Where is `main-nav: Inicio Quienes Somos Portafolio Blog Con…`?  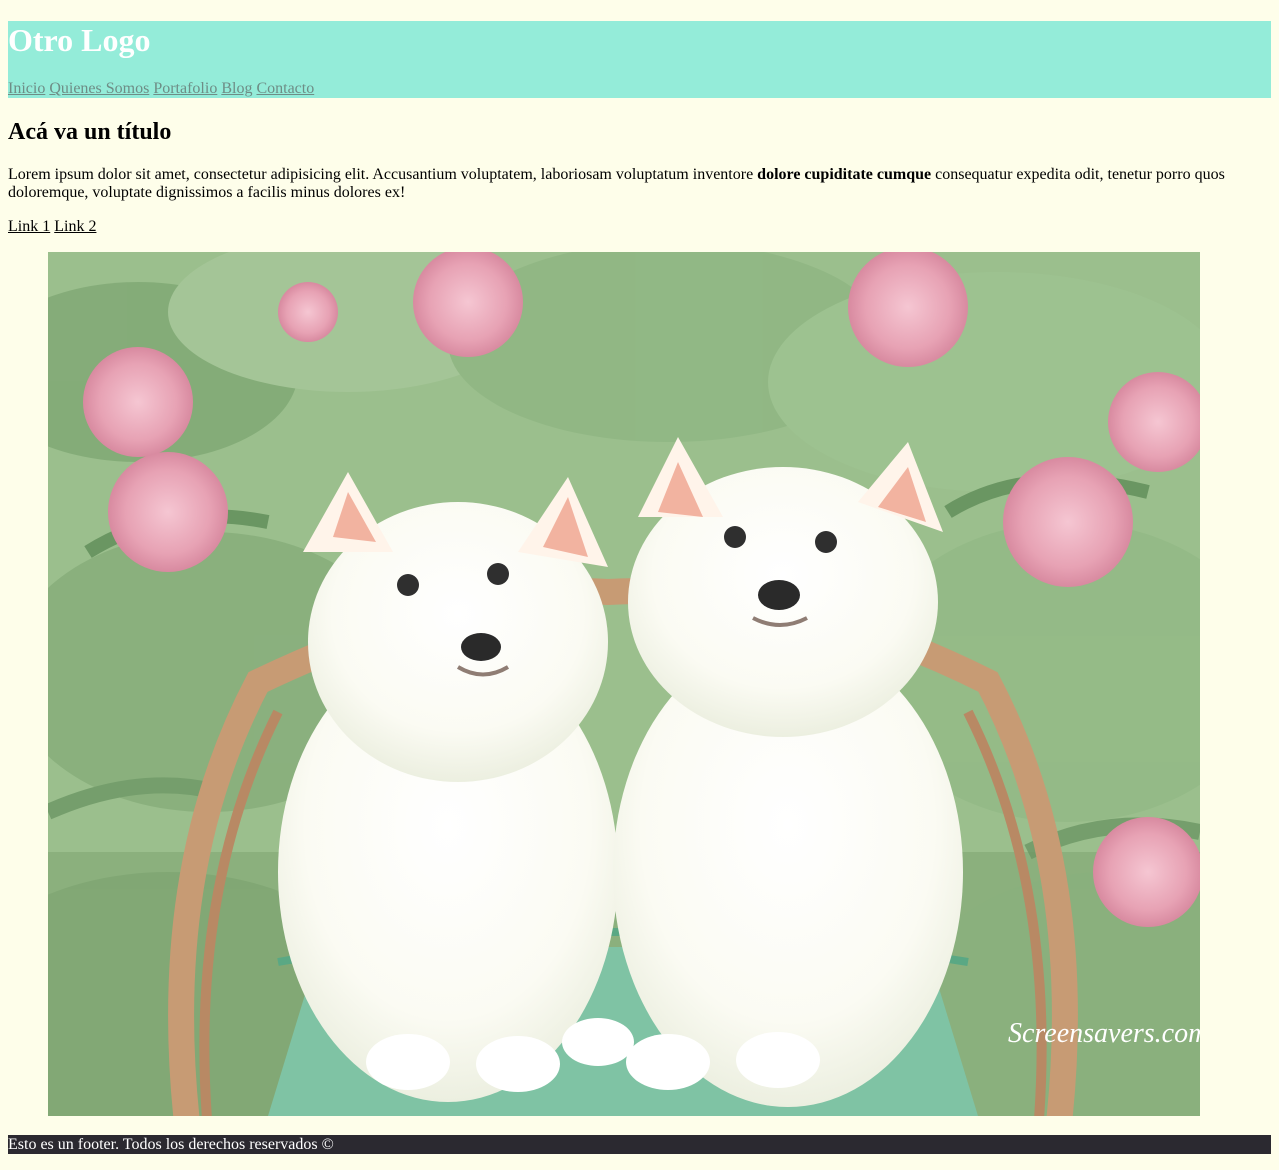 main-nav: Inicio Quienes Somos Portafolio Blog Con… is located at coordinates (161, 88).